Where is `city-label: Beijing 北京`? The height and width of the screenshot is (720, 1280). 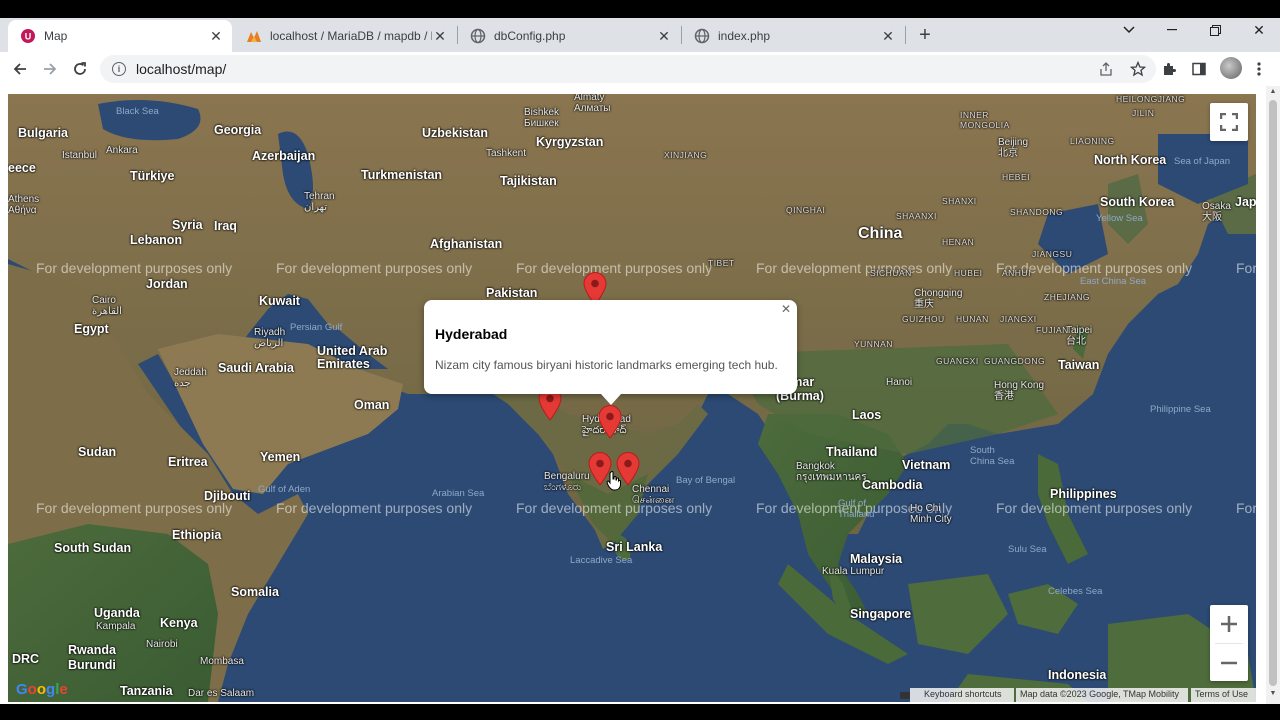
city-label: Beijing 北京 is located at coordinates (1013, 148).